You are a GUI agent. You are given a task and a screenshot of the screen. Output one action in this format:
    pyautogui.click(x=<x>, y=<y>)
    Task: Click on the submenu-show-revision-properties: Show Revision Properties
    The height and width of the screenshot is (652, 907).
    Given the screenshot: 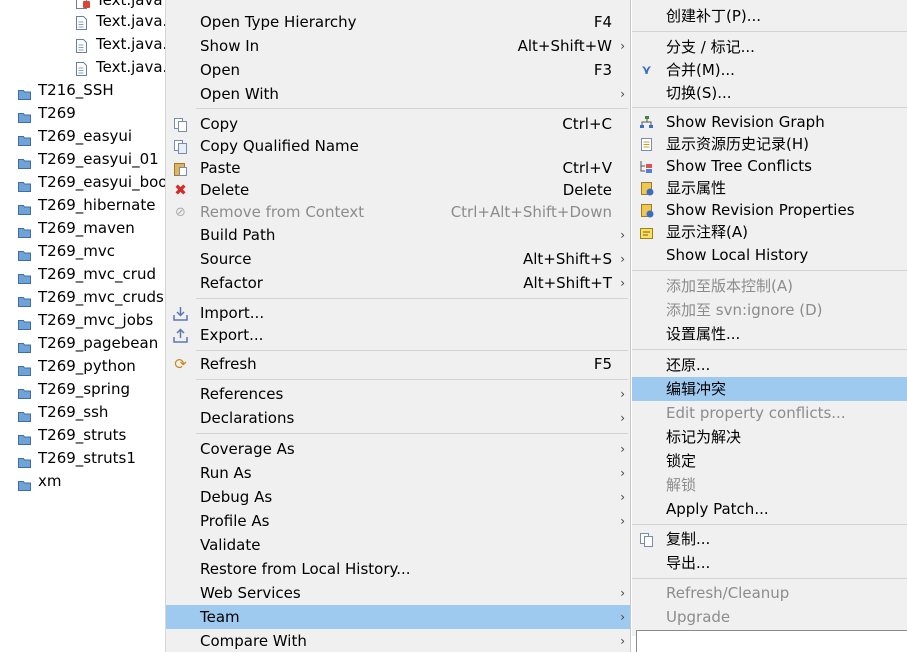 What is the action you would take?
    pyautogui.click(x=769, y=210)
    